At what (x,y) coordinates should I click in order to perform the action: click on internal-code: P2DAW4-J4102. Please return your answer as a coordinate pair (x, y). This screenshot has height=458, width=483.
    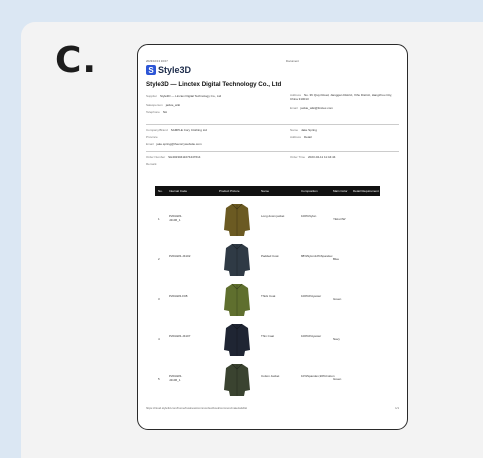
    Looking at the image, I should click on (180, 256).